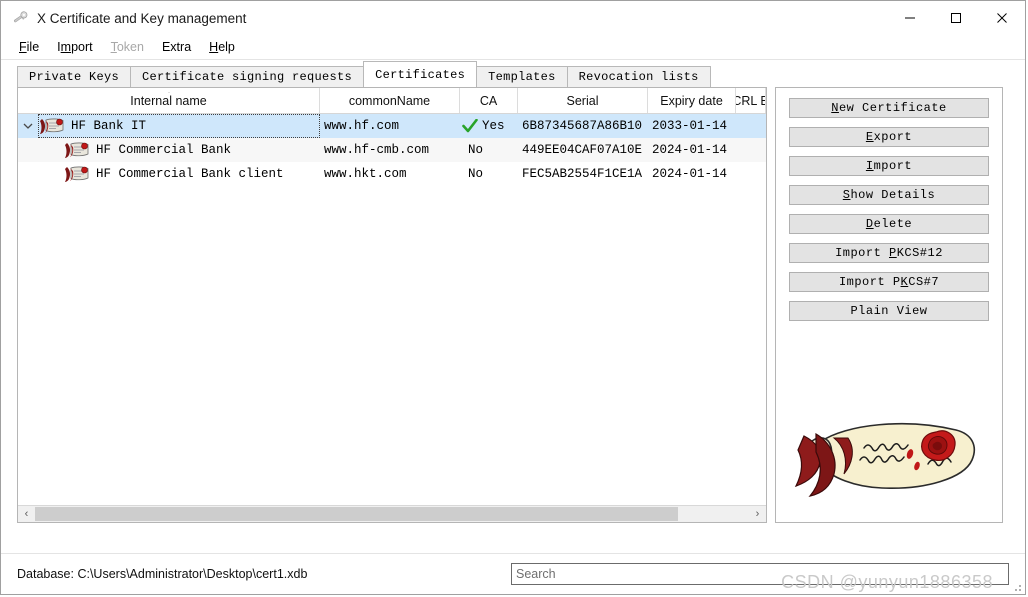  Describe the element at coordinates (889, 195) in the screenshot. I see `show-details-button: Show Details` at that location.